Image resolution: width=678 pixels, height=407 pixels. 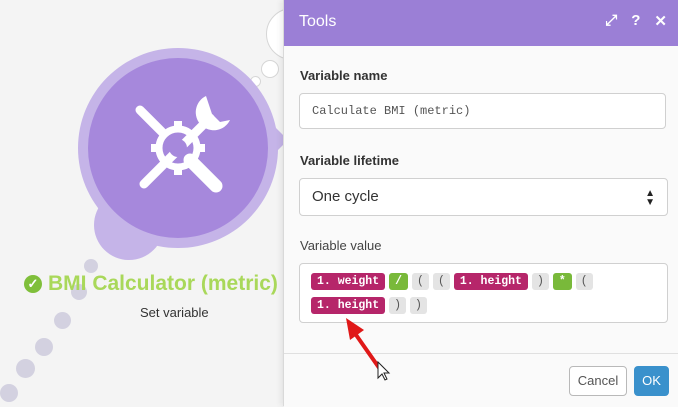 What do you see at coordinates (660, 21) in the screenshot?
I see `close-icon: ✕` at bounding box center [660, 21].